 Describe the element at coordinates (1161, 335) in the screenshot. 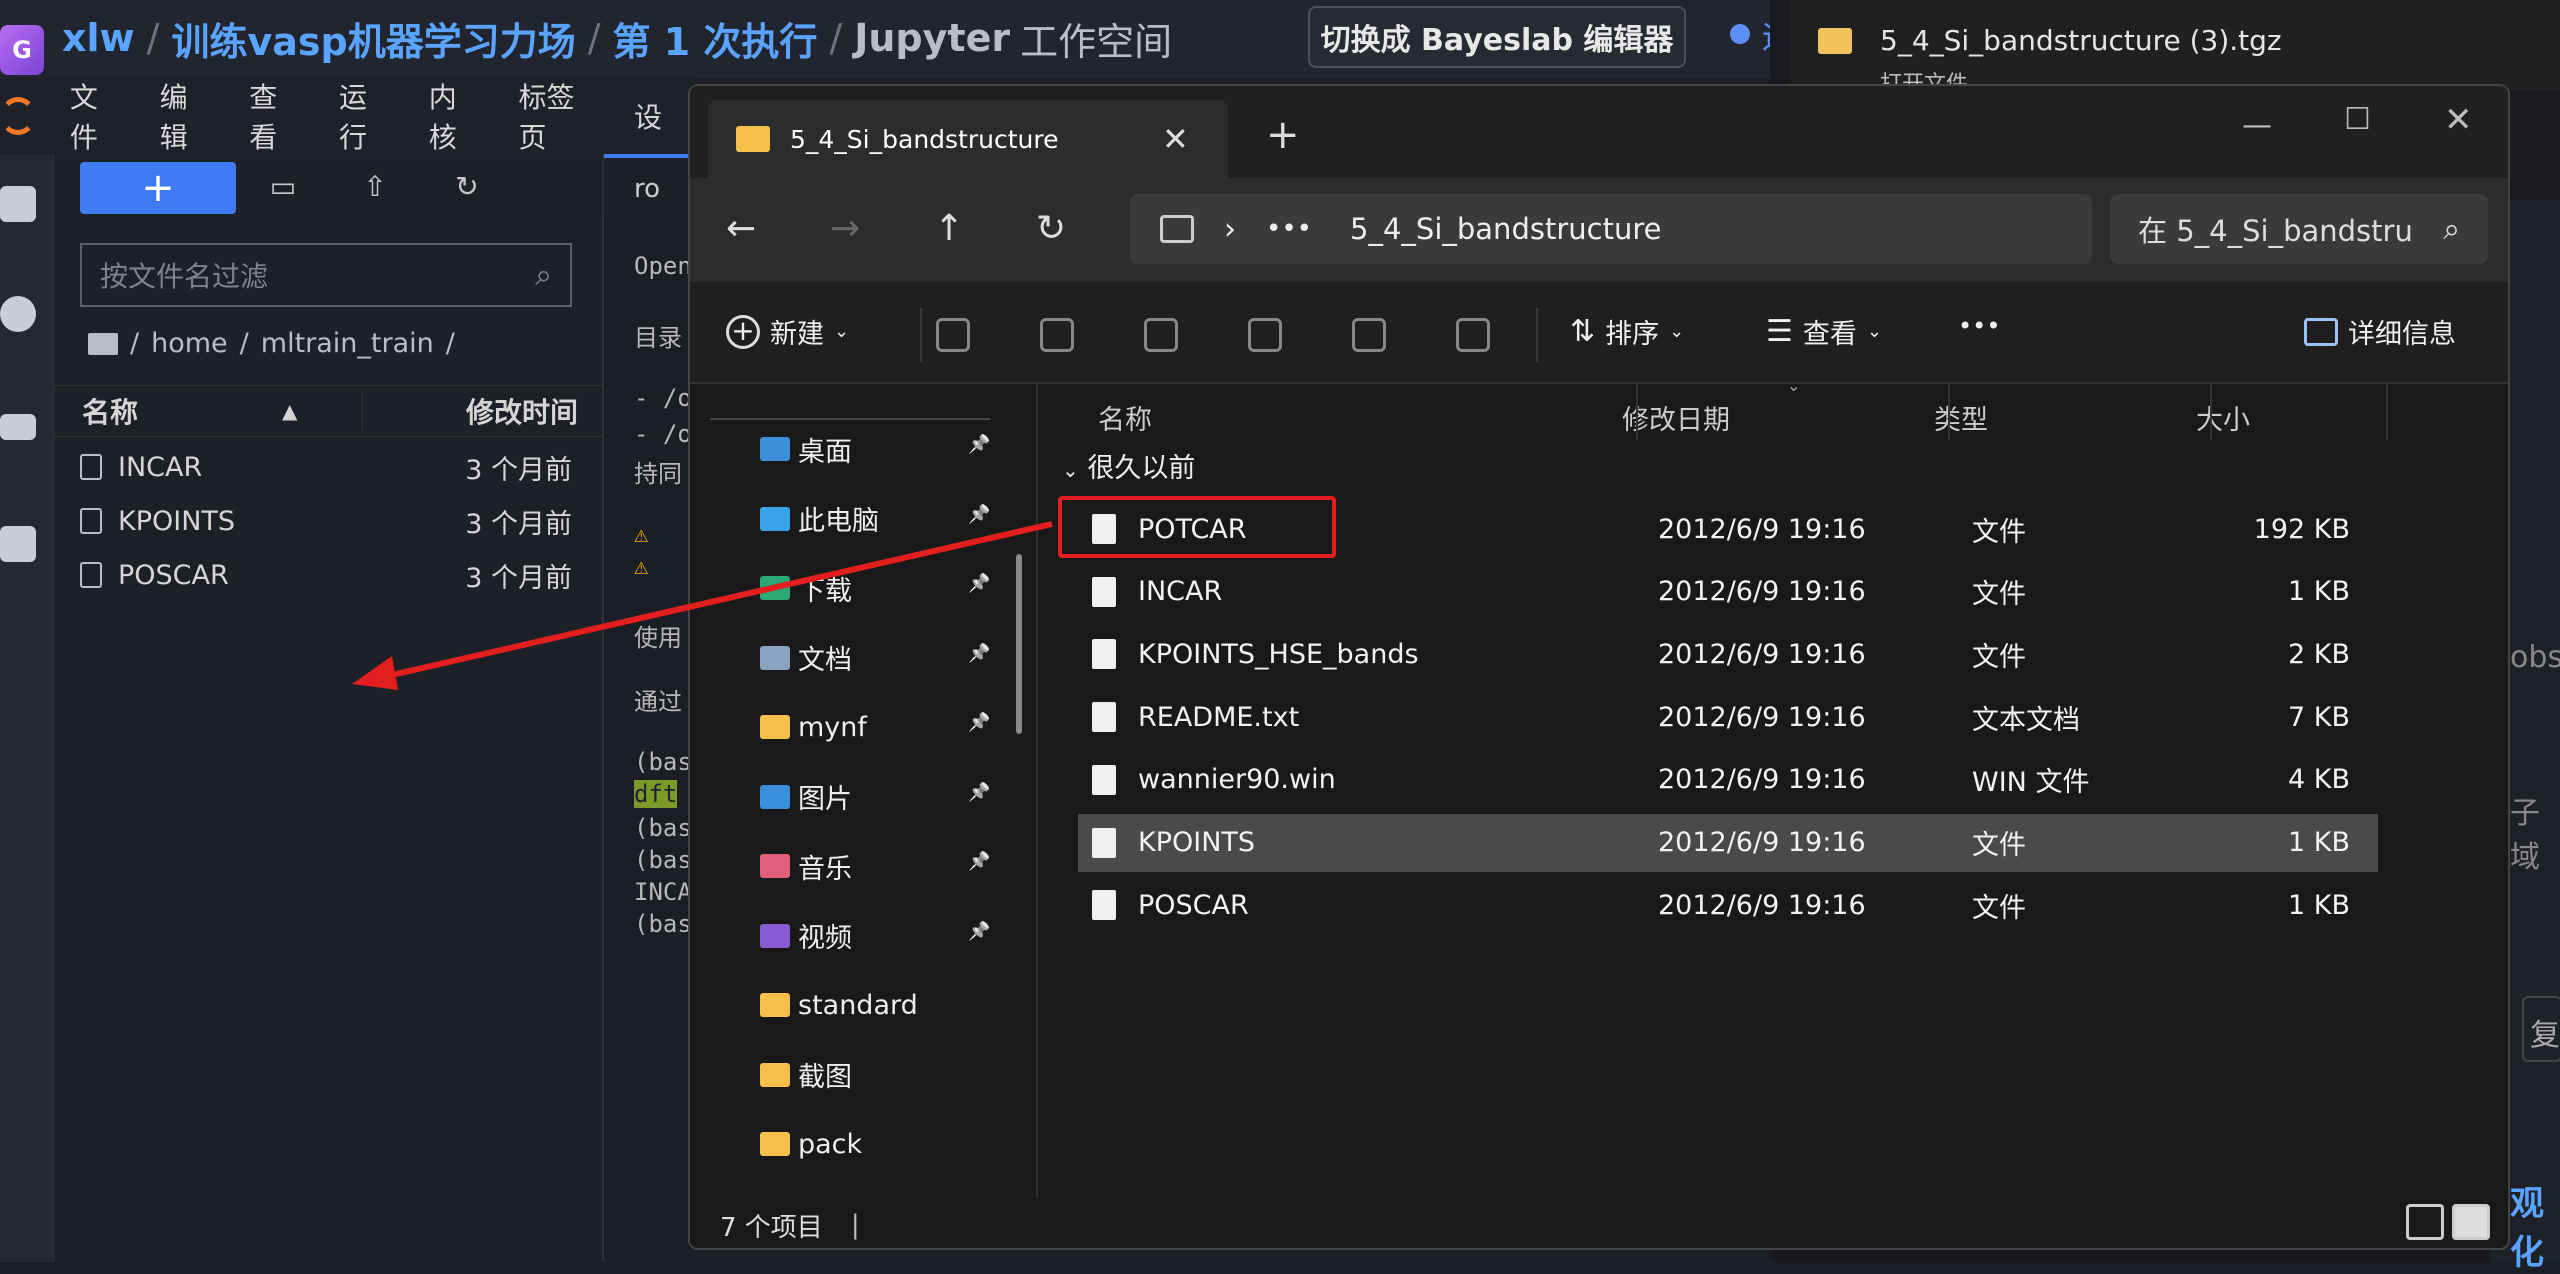

I see `paste-icon` at that location.